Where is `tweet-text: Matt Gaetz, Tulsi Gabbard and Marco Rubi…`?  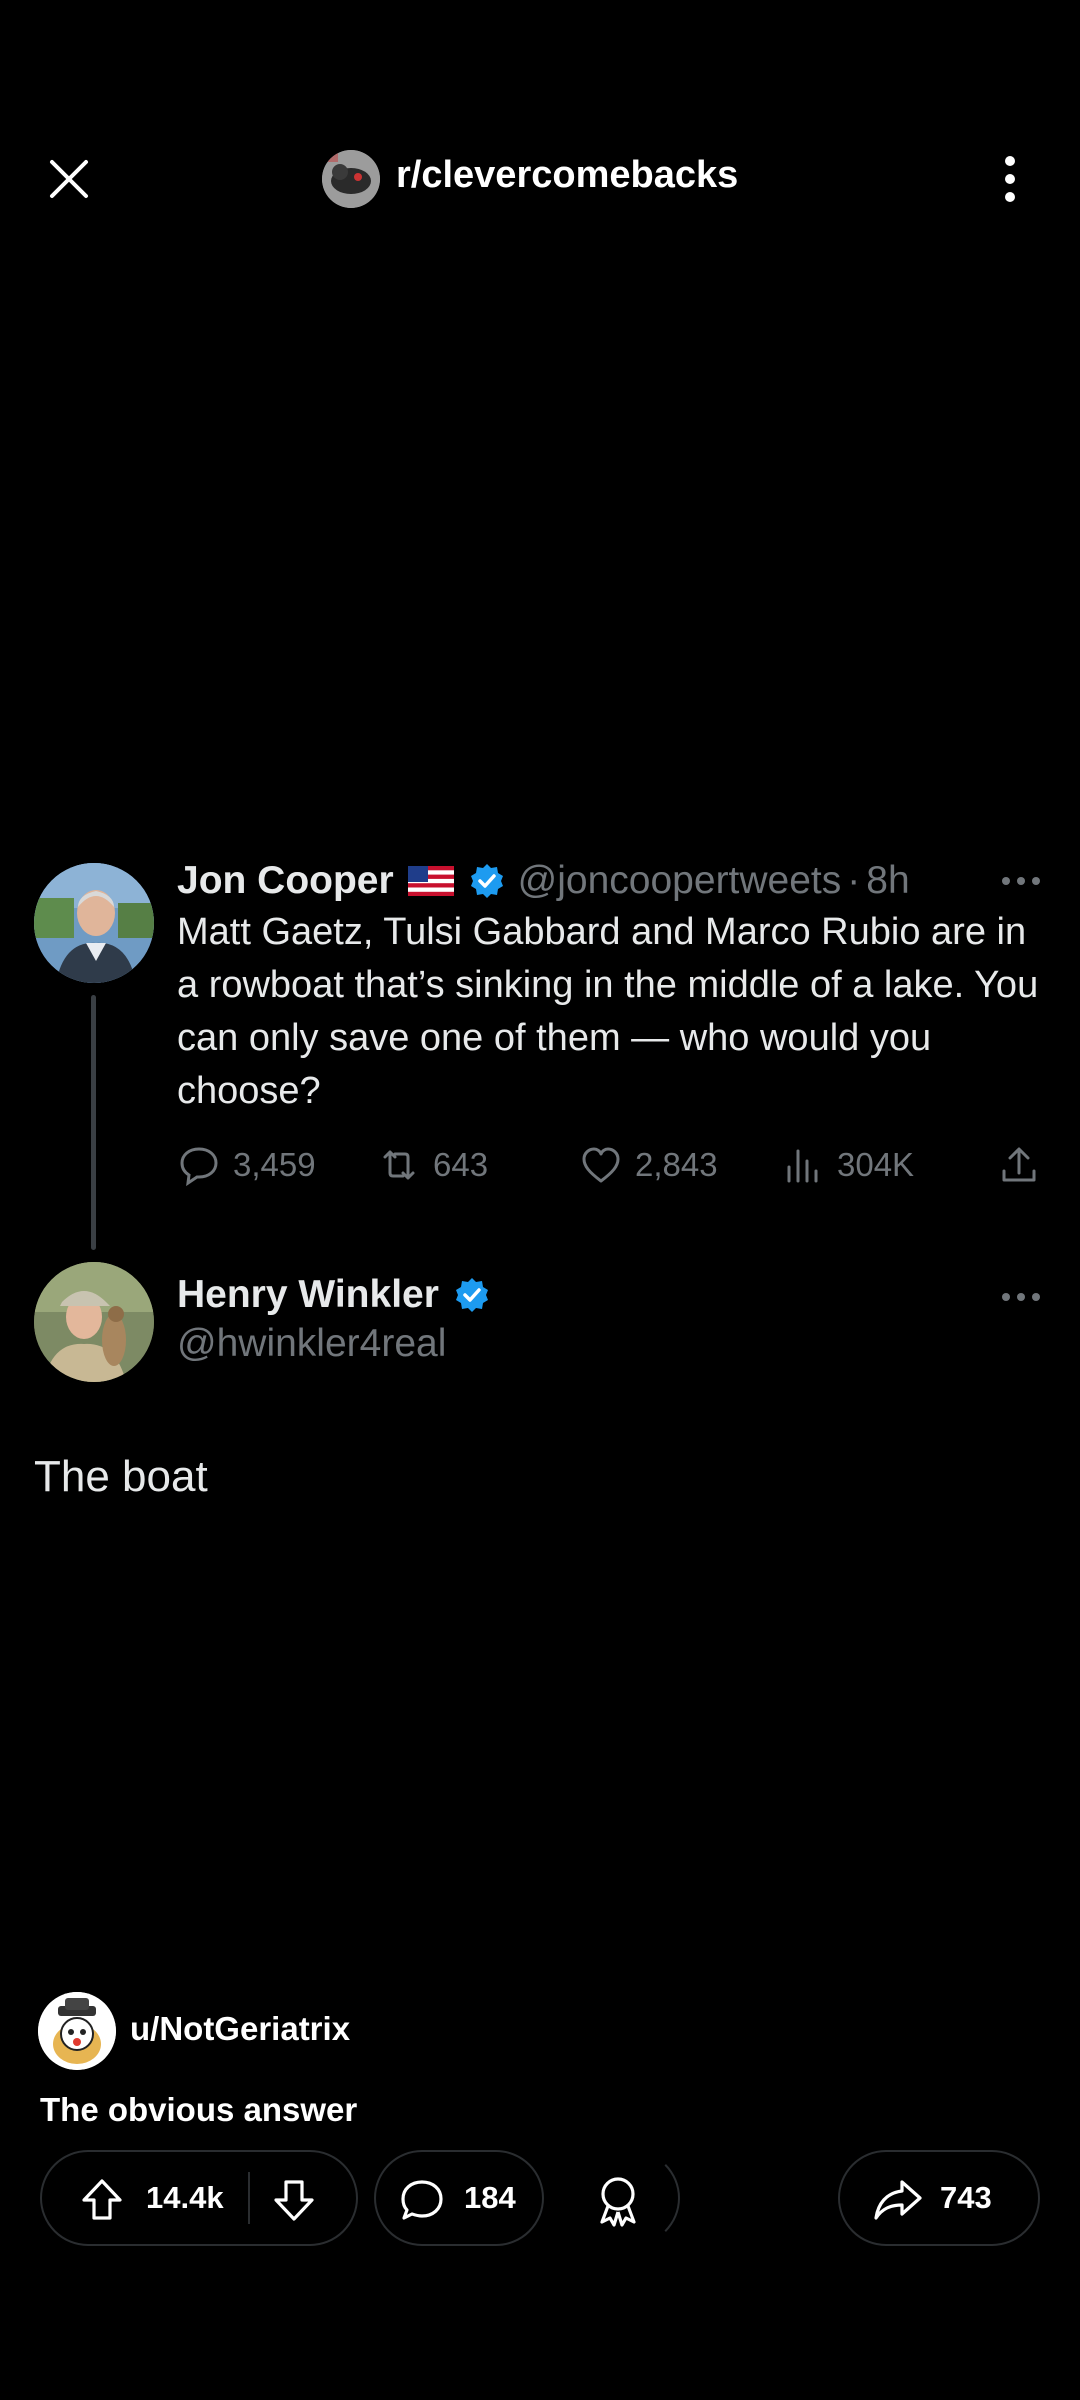 tweet-text: Matt Gaetz, Tulsi Gabbard and Marco Rubi… is located at coordinates (608, 1011).